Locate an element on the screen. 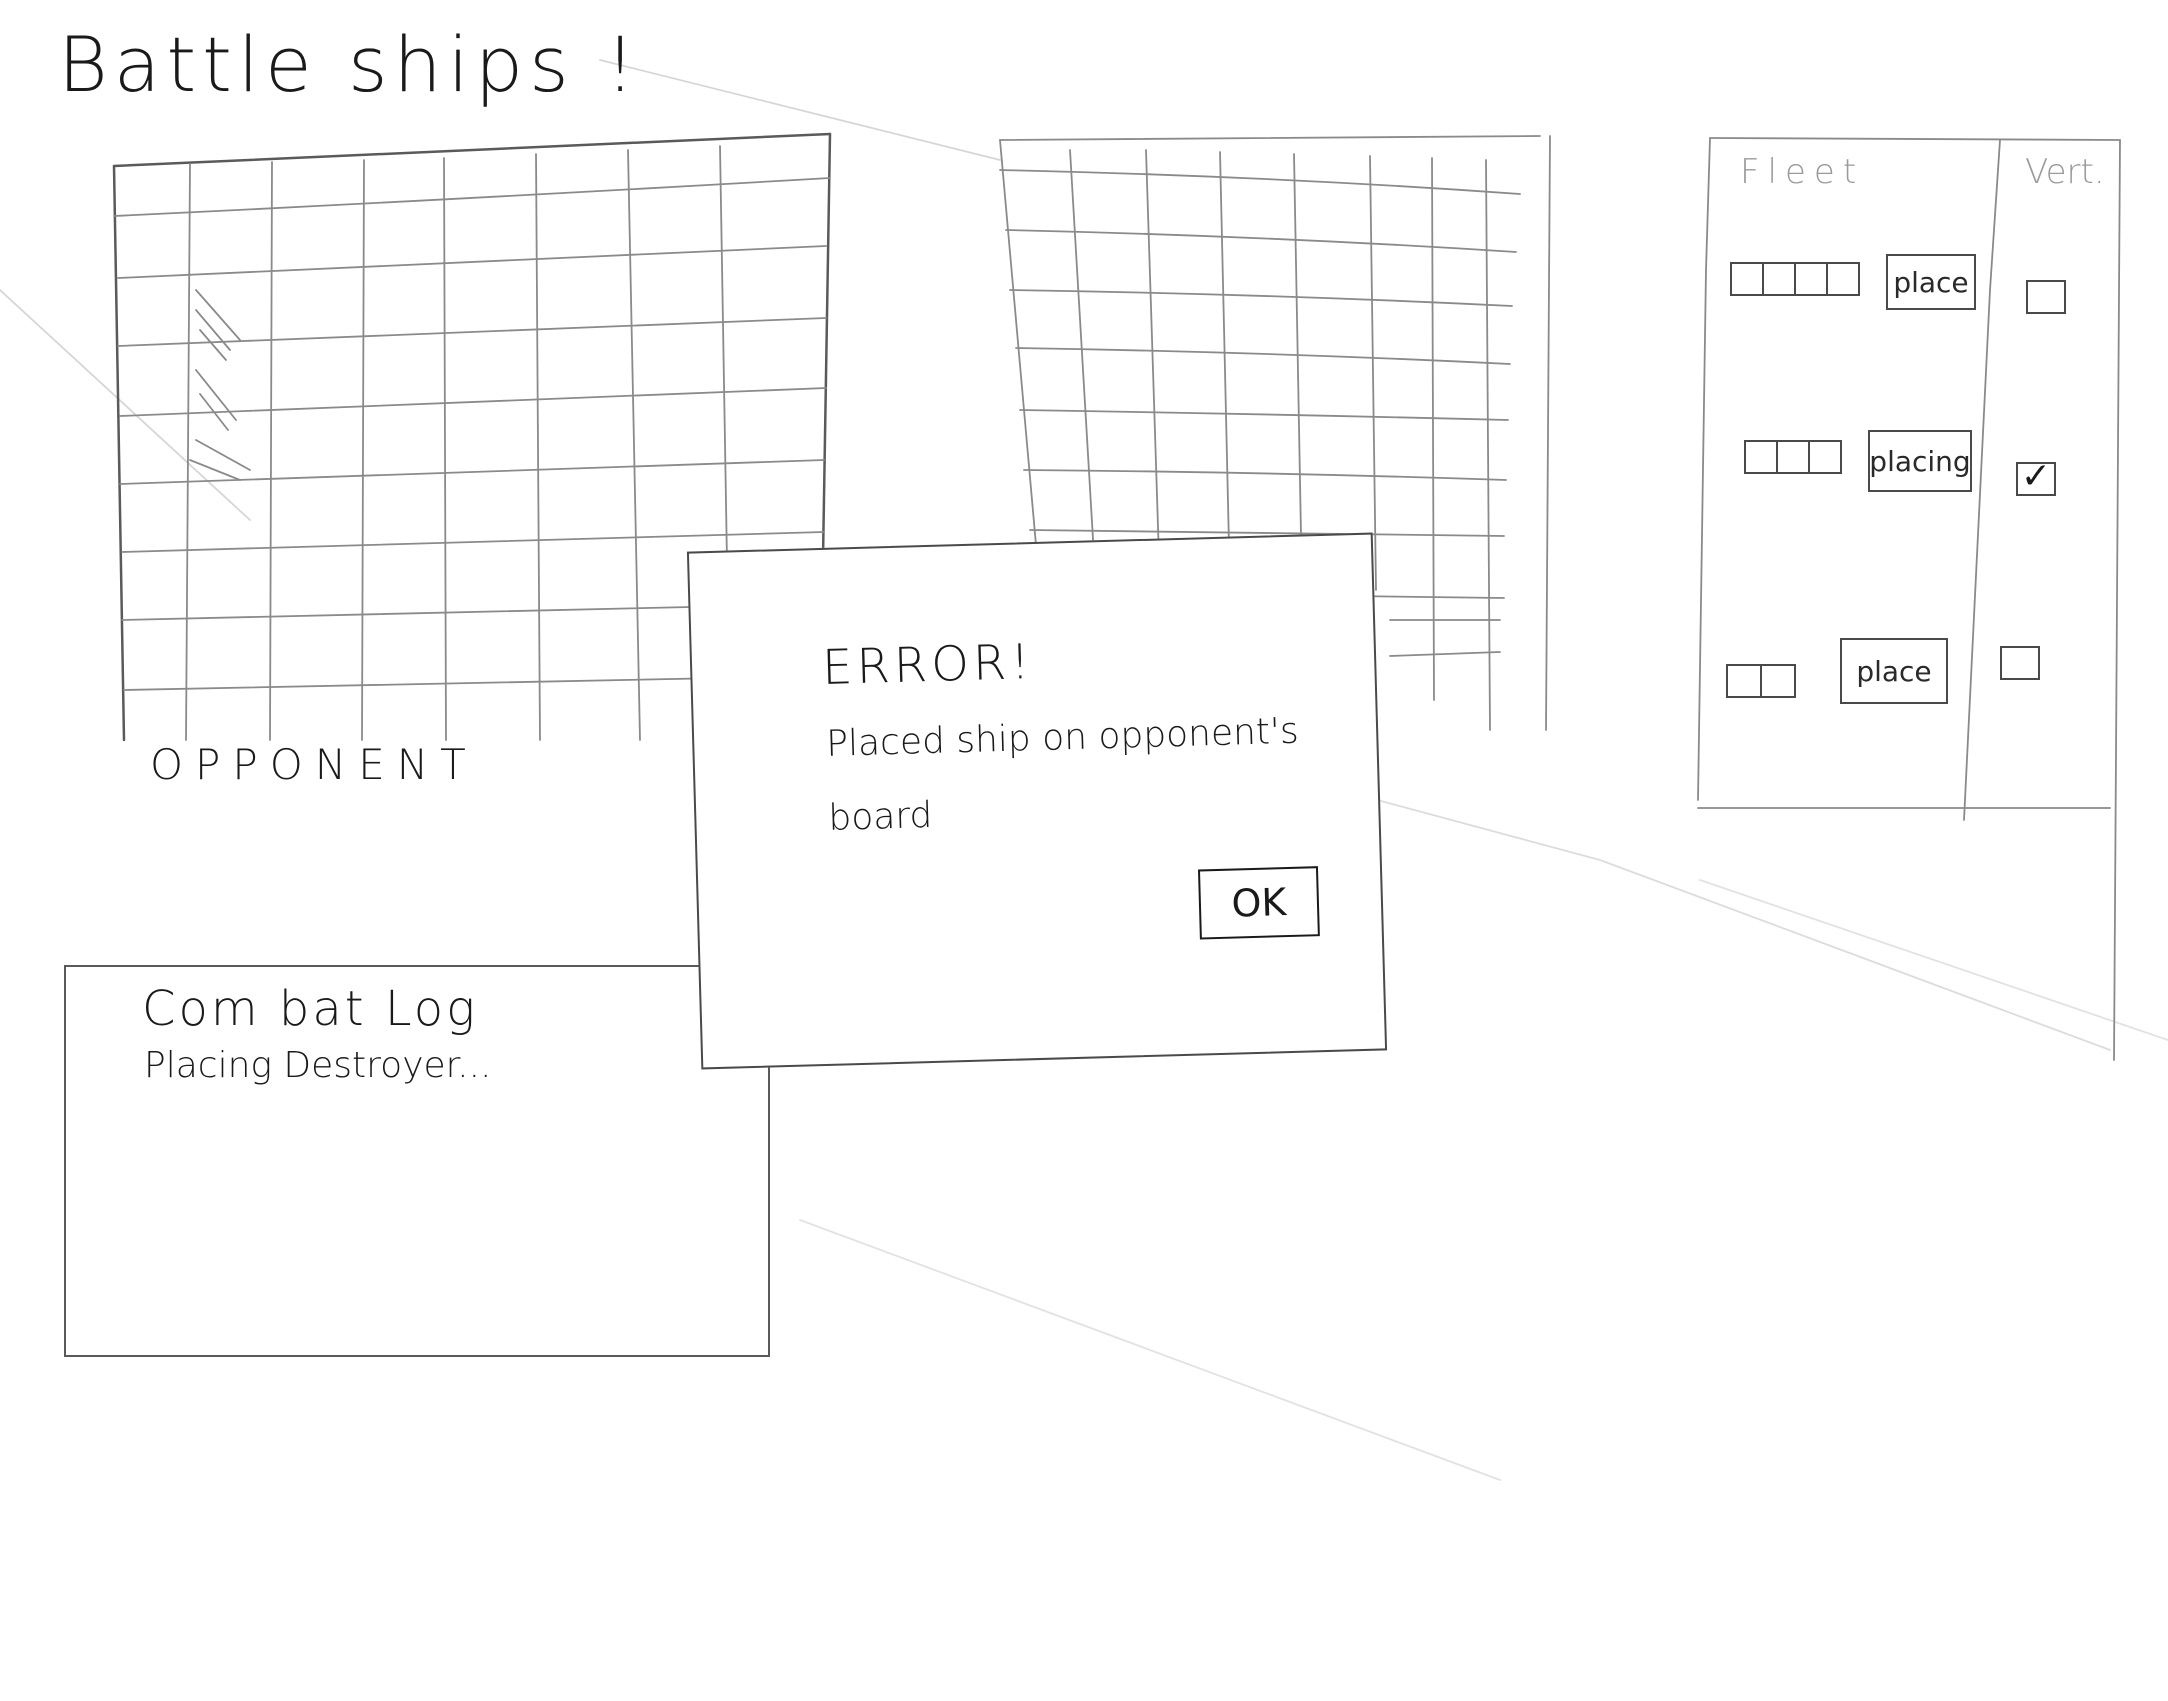  opponent-board-label: OPPONENT is located at coordinates (314, 764).